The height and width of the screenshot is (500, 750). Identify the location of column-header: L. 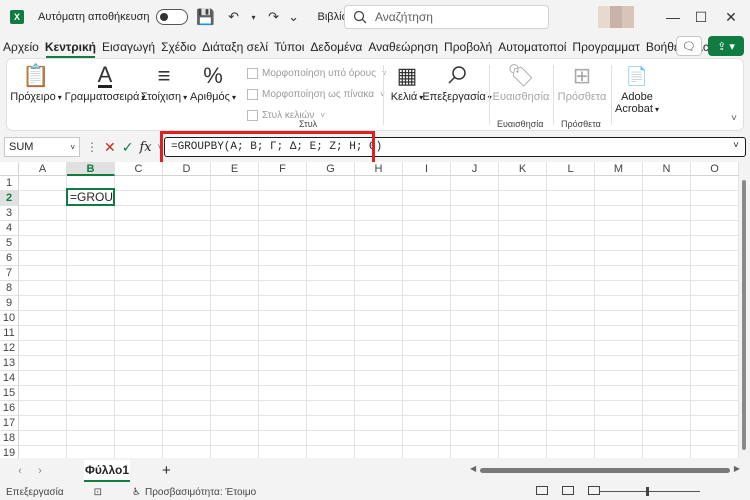
(571, 169).